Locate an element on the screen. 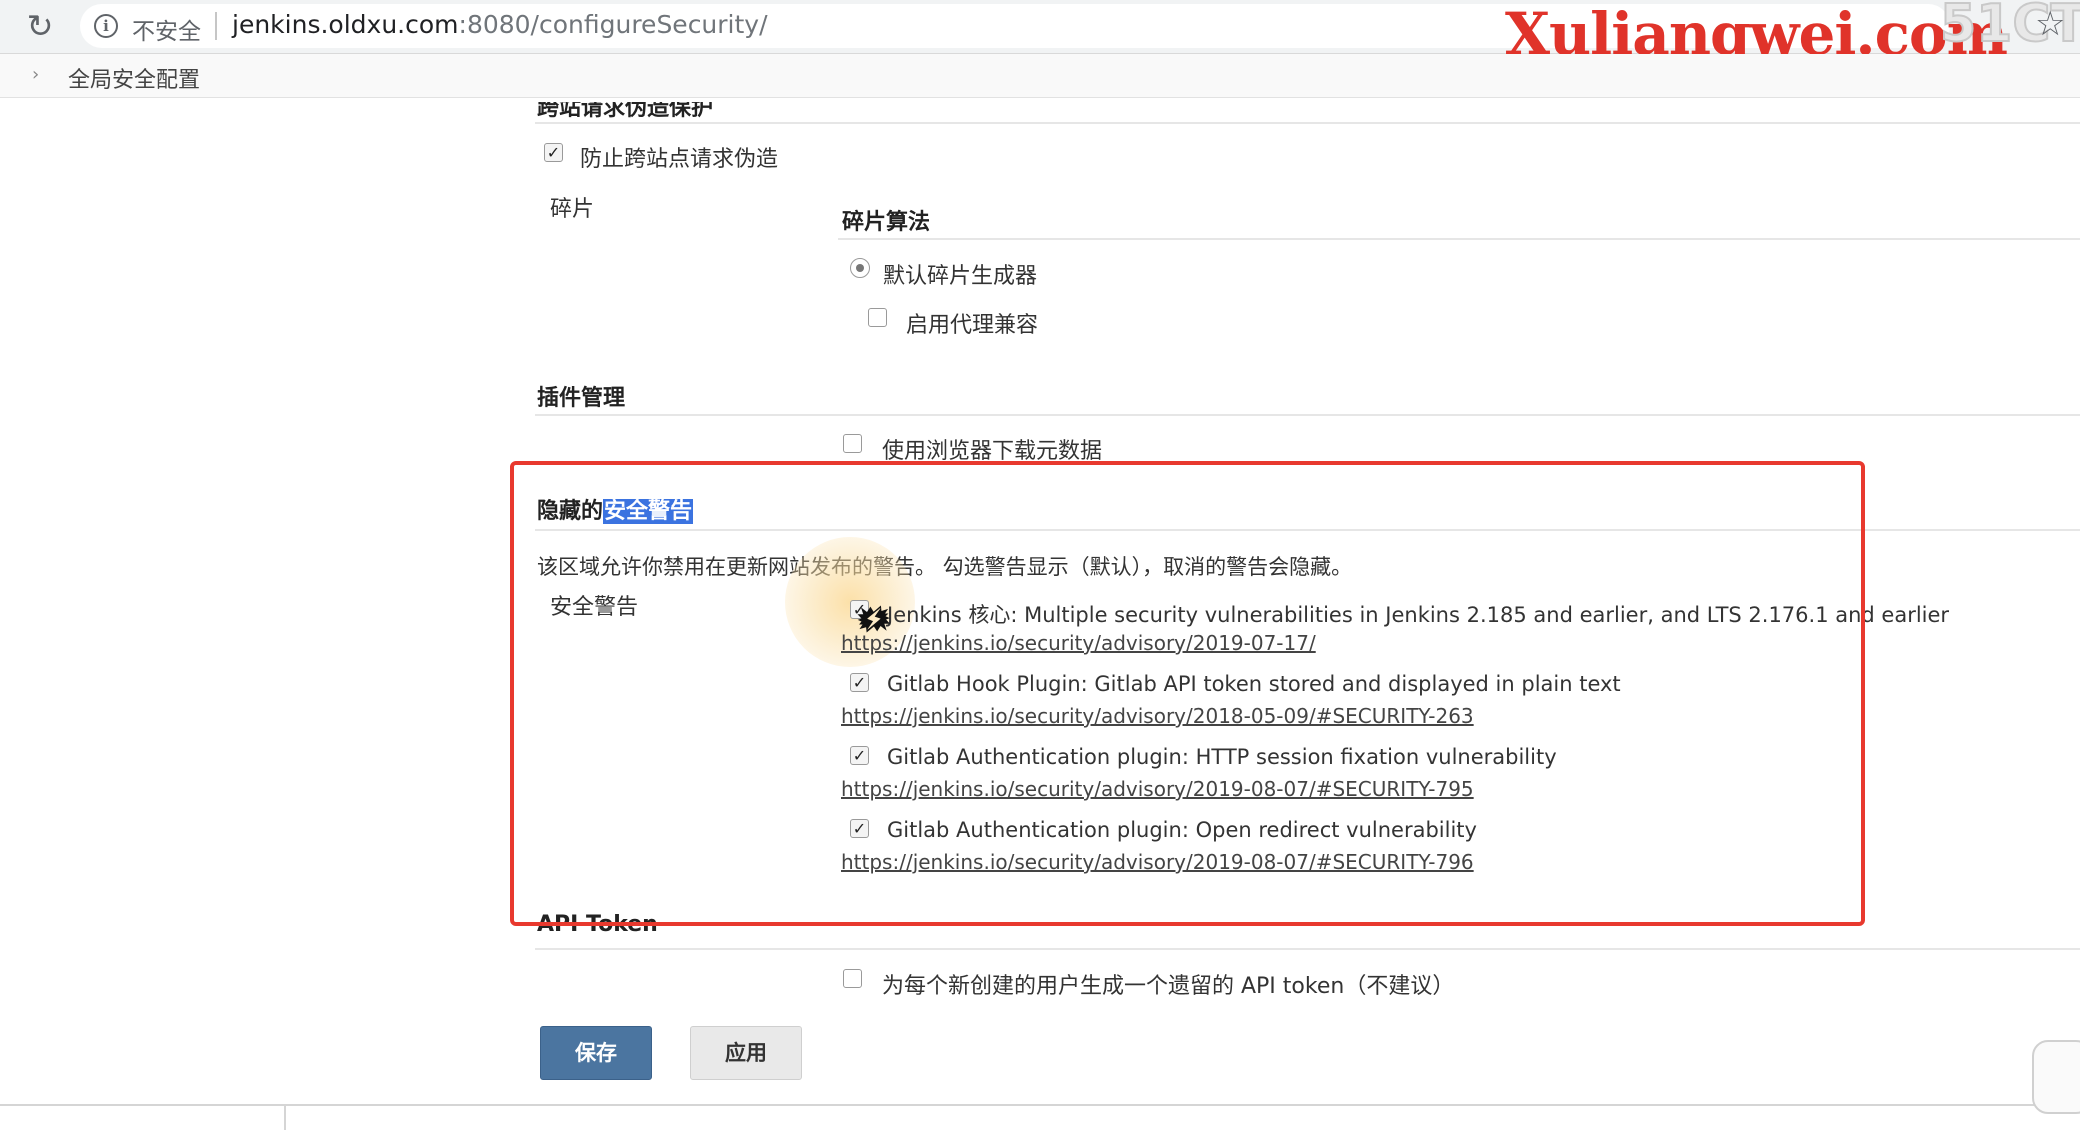 This screenshot has height=1130, width=2080. save-button: 保存 is located at coordinates (596, 1053).